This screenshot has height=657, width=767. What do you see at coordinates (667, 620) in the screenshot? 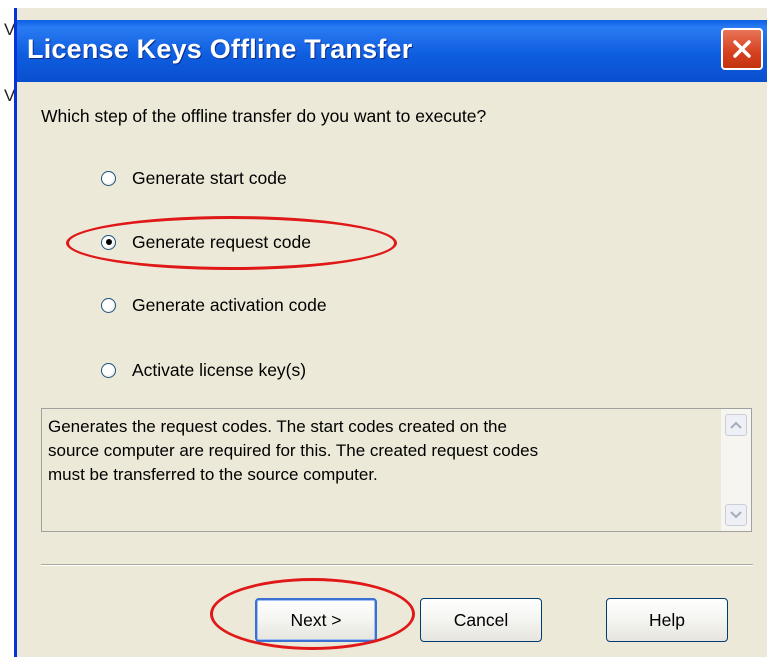
I see `help-button: Help` at bounding box center [667, 620].